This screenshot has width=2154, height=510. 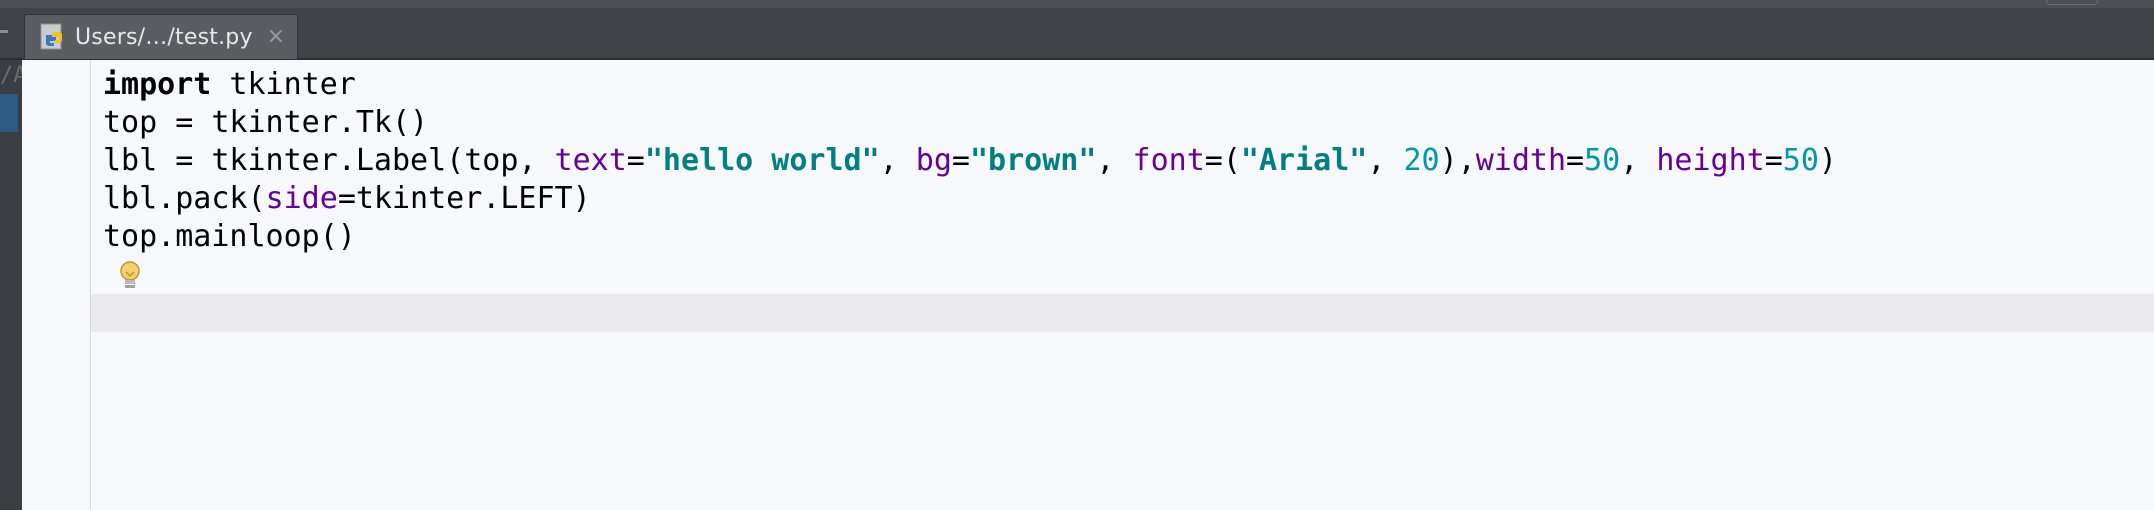 What do you see at coordinates (157, 84) in the screenshot?
I see `code-token: import` at bounding box center [157, 84].